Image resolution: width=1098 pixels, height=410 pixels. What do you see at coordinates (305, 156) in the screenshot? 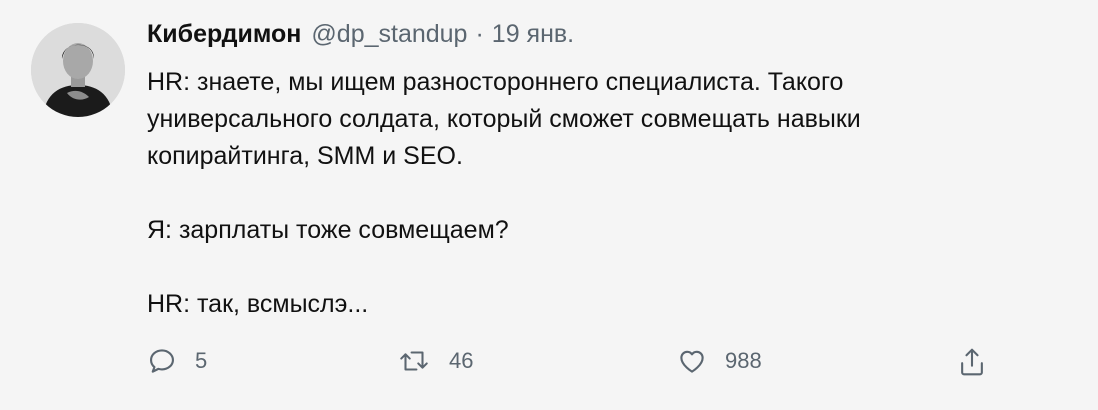
I see `tweet-text-line: копирайтинга, SMM и SEO.` at bounding box center [305, 156].